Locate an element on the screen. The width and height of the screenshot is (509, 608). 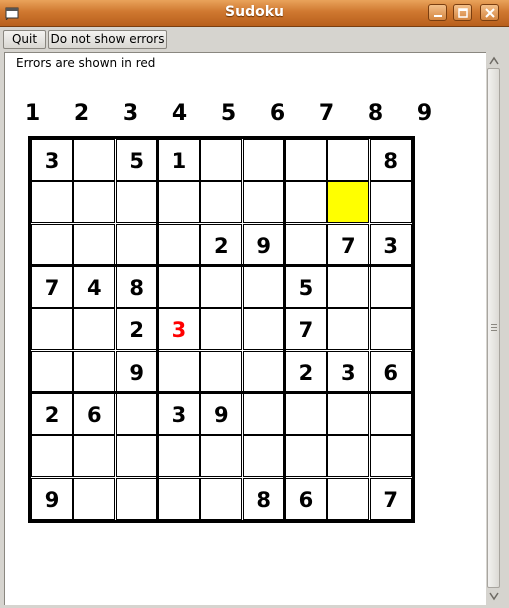
column-number: 6 is located at coordinates (277, 113).